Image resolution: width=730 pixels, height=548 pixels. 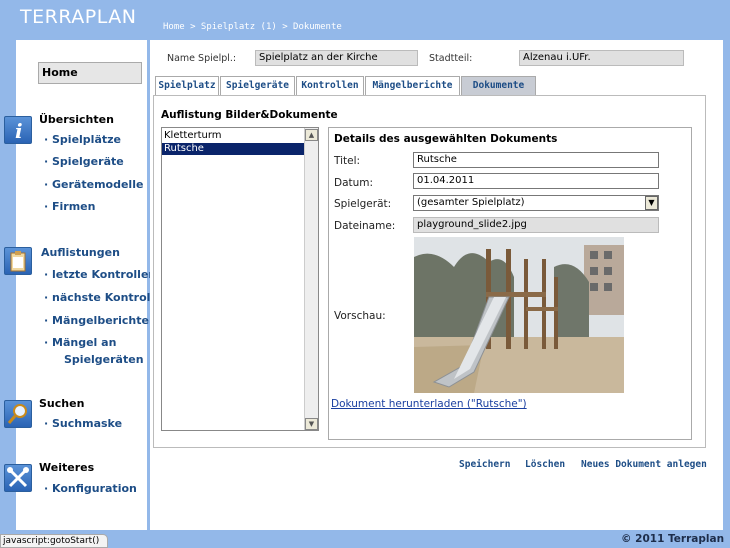 What do you see at coordinates (99, 297) in the screenshot?
I see `sidebar-item-naechste-kontrollen: · nächste Kontrol.` at bounding box center [99, 297].